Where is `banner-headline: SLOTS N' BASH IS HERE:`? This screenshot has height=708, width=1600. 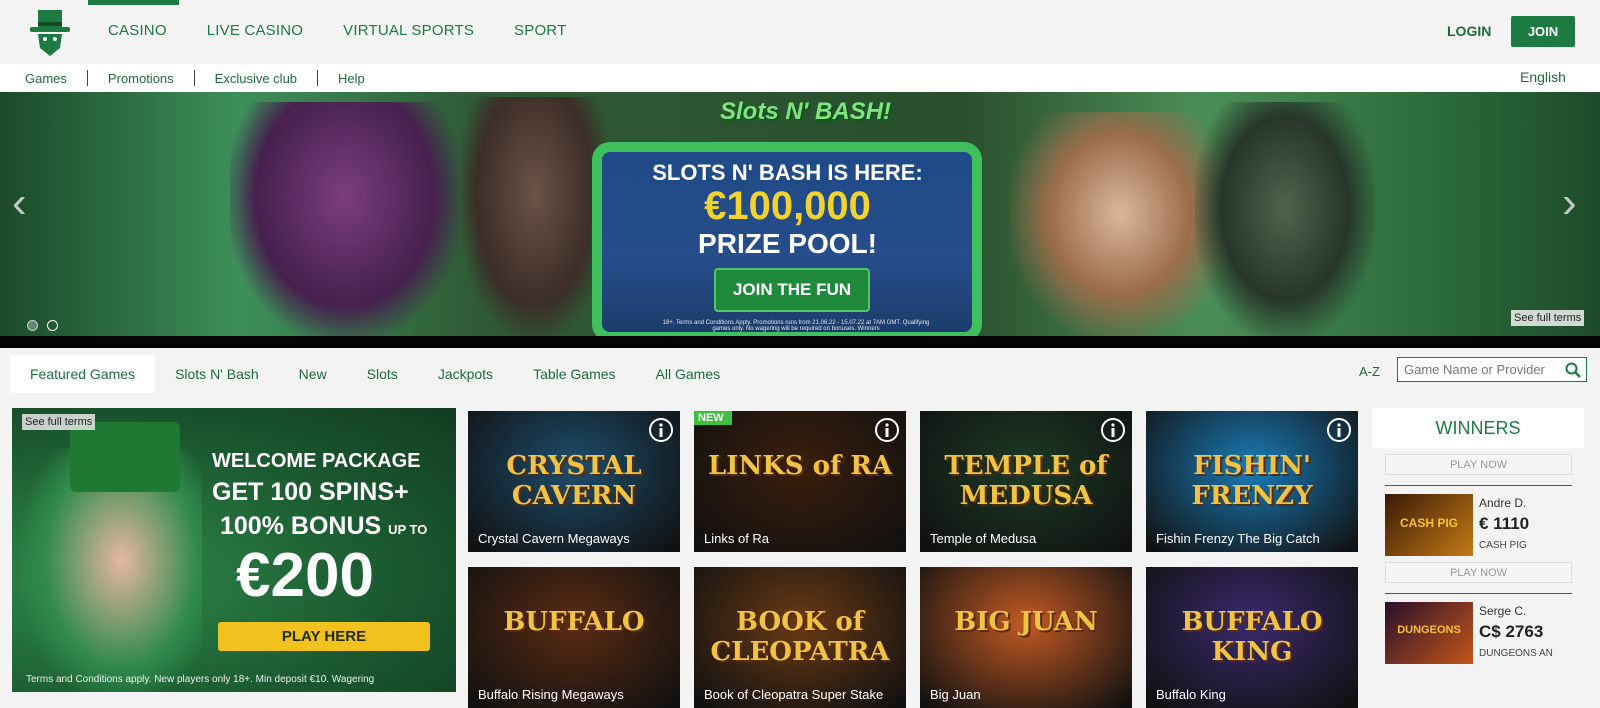 banner-headline: SLOTS N' BASH IS HERE: is located at coordinates (787, 172).